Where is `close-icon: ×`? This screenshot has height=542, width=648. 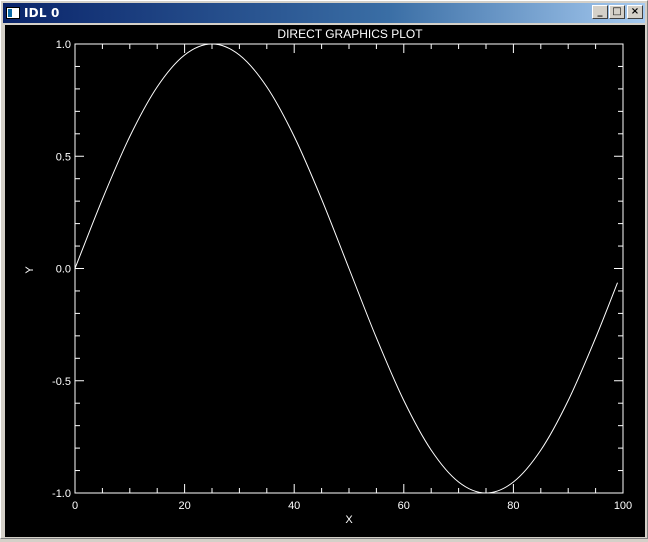 close-icon: × is located at coordinates (635, 12).